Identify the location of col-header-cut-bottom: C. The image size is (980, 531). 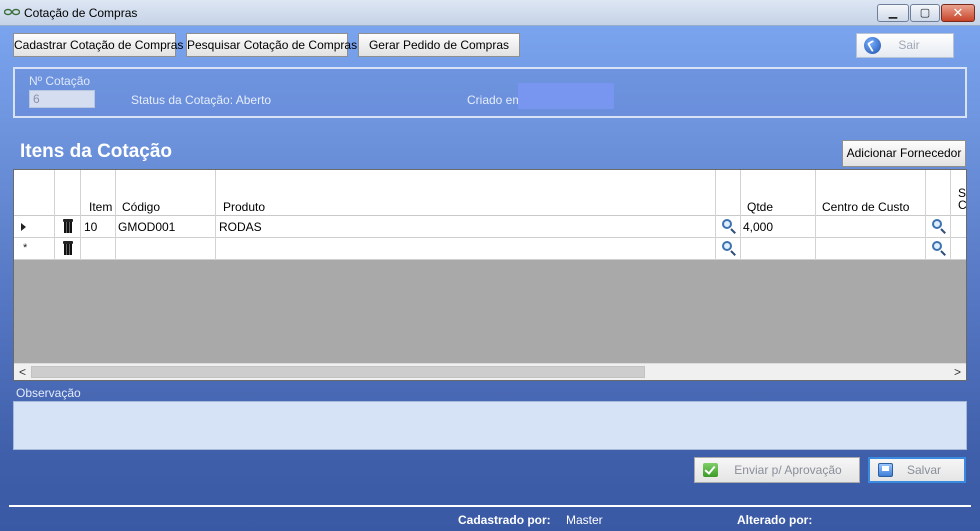
(962, 205).